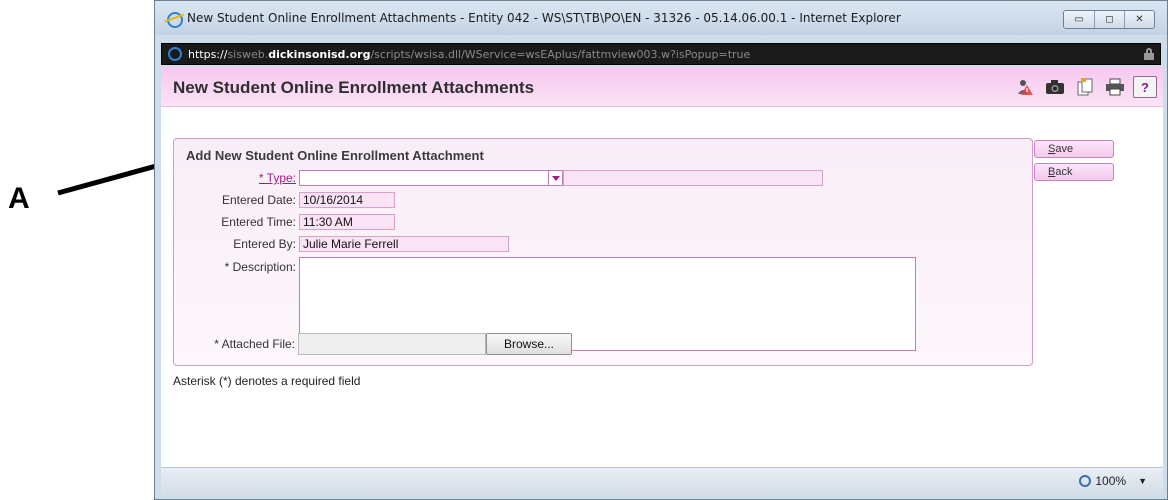 The image size is (1168, 500). I want to click on save-button: Save, so click(1074, 149).